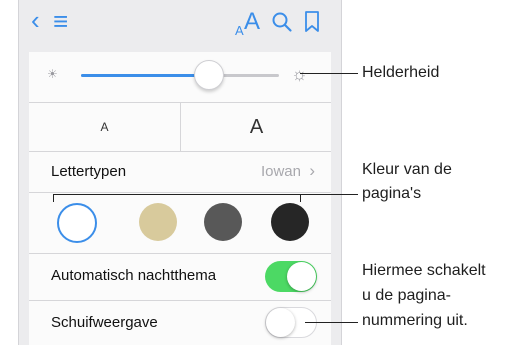 This screenshot has width=530, height=345. What do you see at coordinates (89, 171) in the screenshot?
I see `fonts-label: Lettertypen` at bounding box center [89, 171].